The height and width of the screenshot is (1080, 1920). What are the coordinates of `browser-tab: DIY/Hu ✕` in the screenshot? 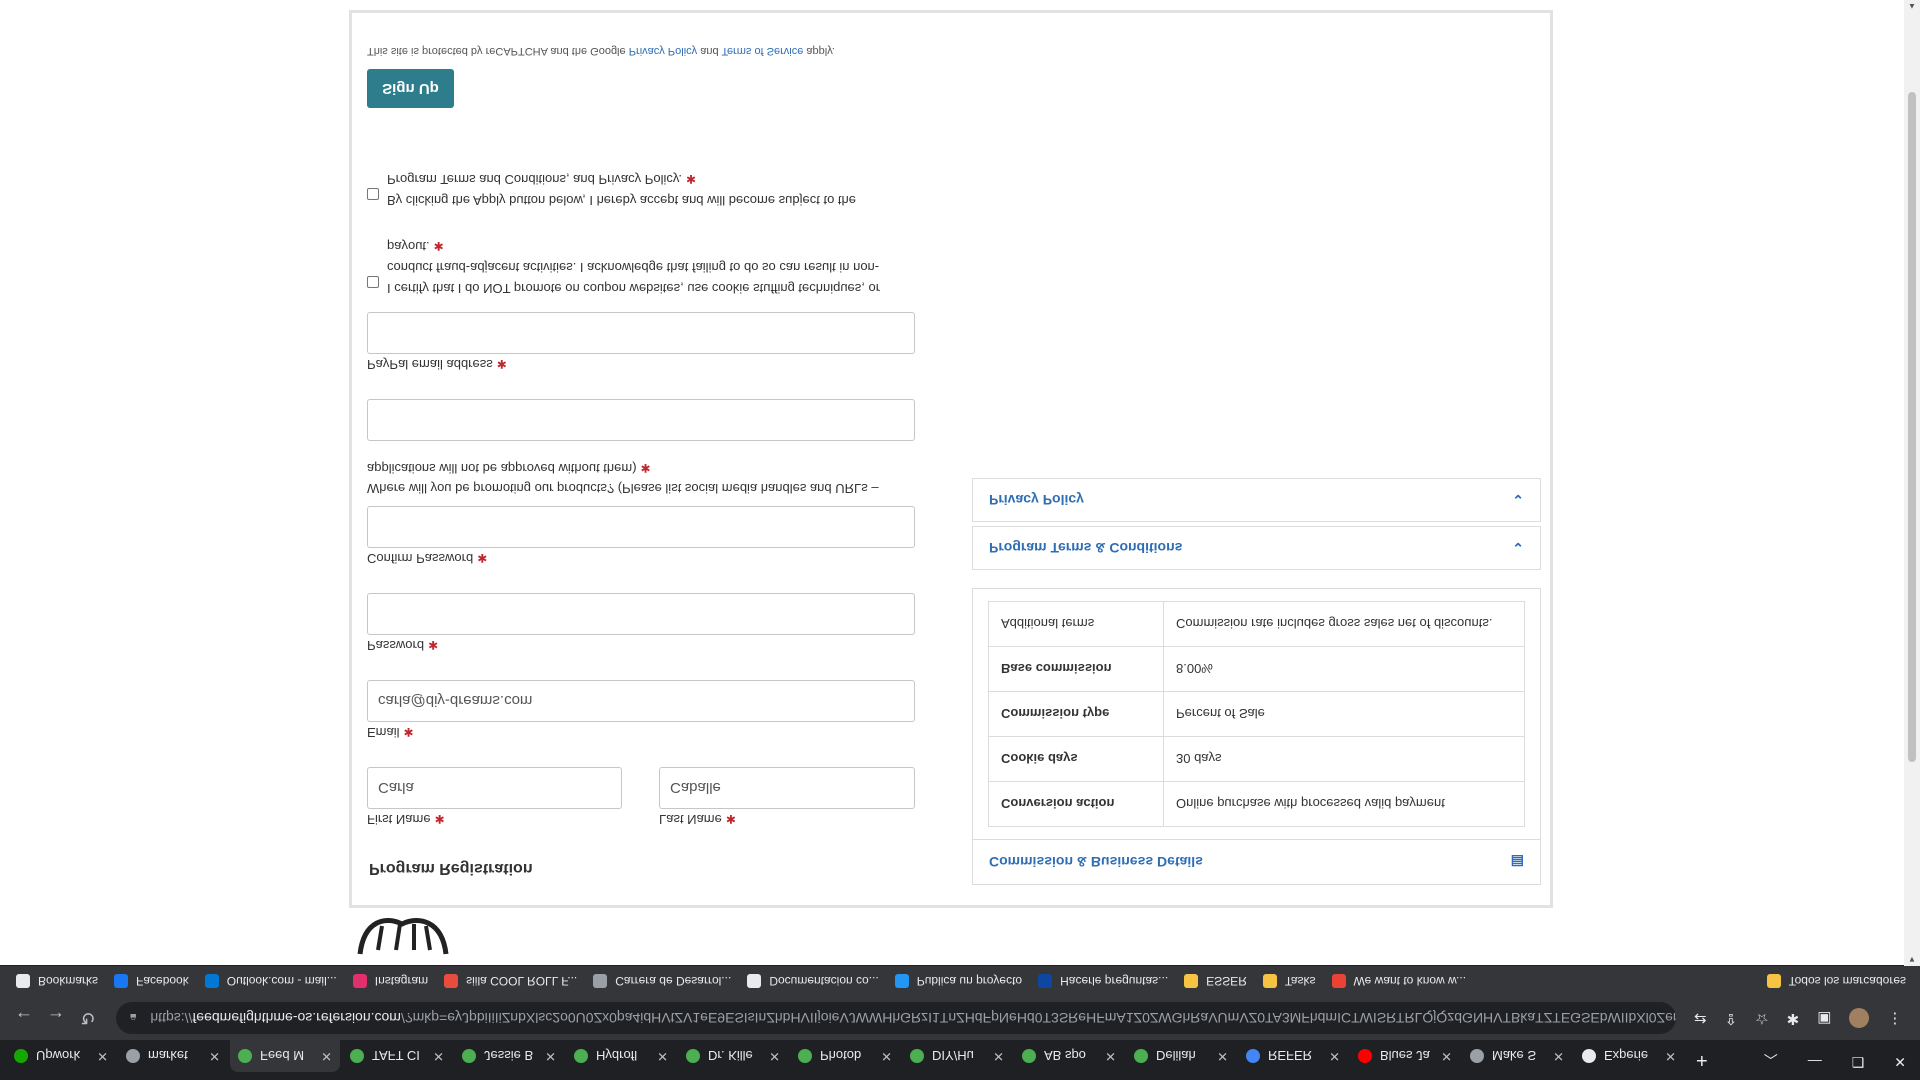 It's located at (957, 1056).